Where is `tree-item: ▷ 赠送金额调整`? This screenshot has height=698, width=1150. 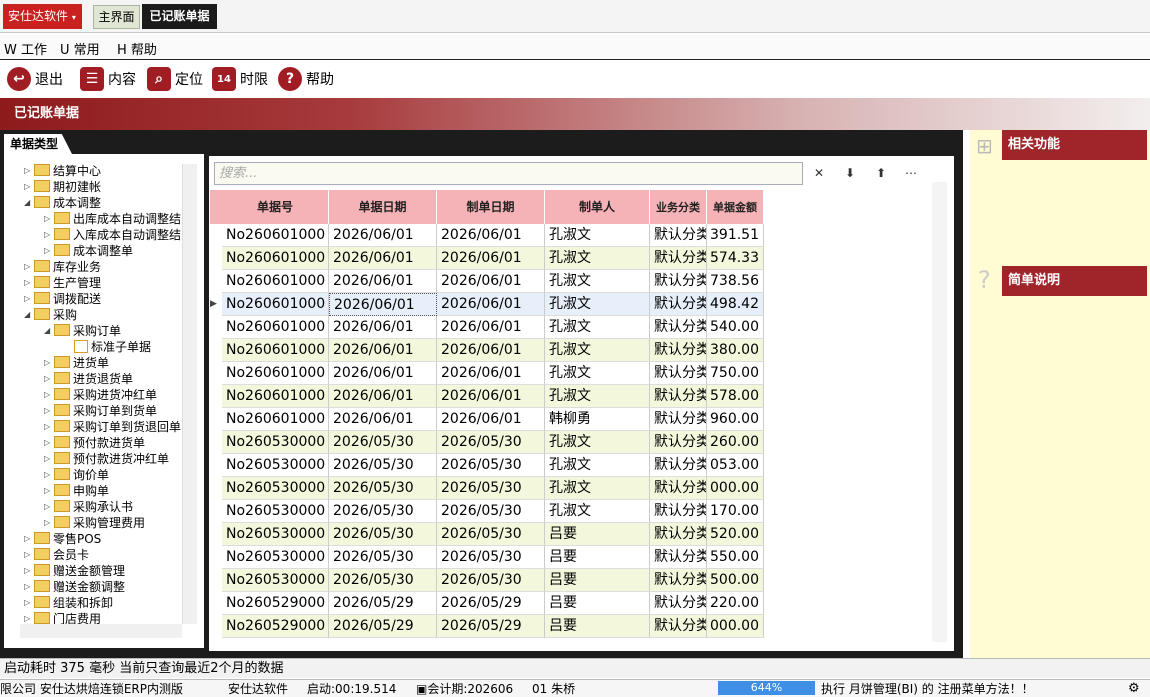 tree-item: ▷ 赠送金额调整 is located at coordinates (74, 586).